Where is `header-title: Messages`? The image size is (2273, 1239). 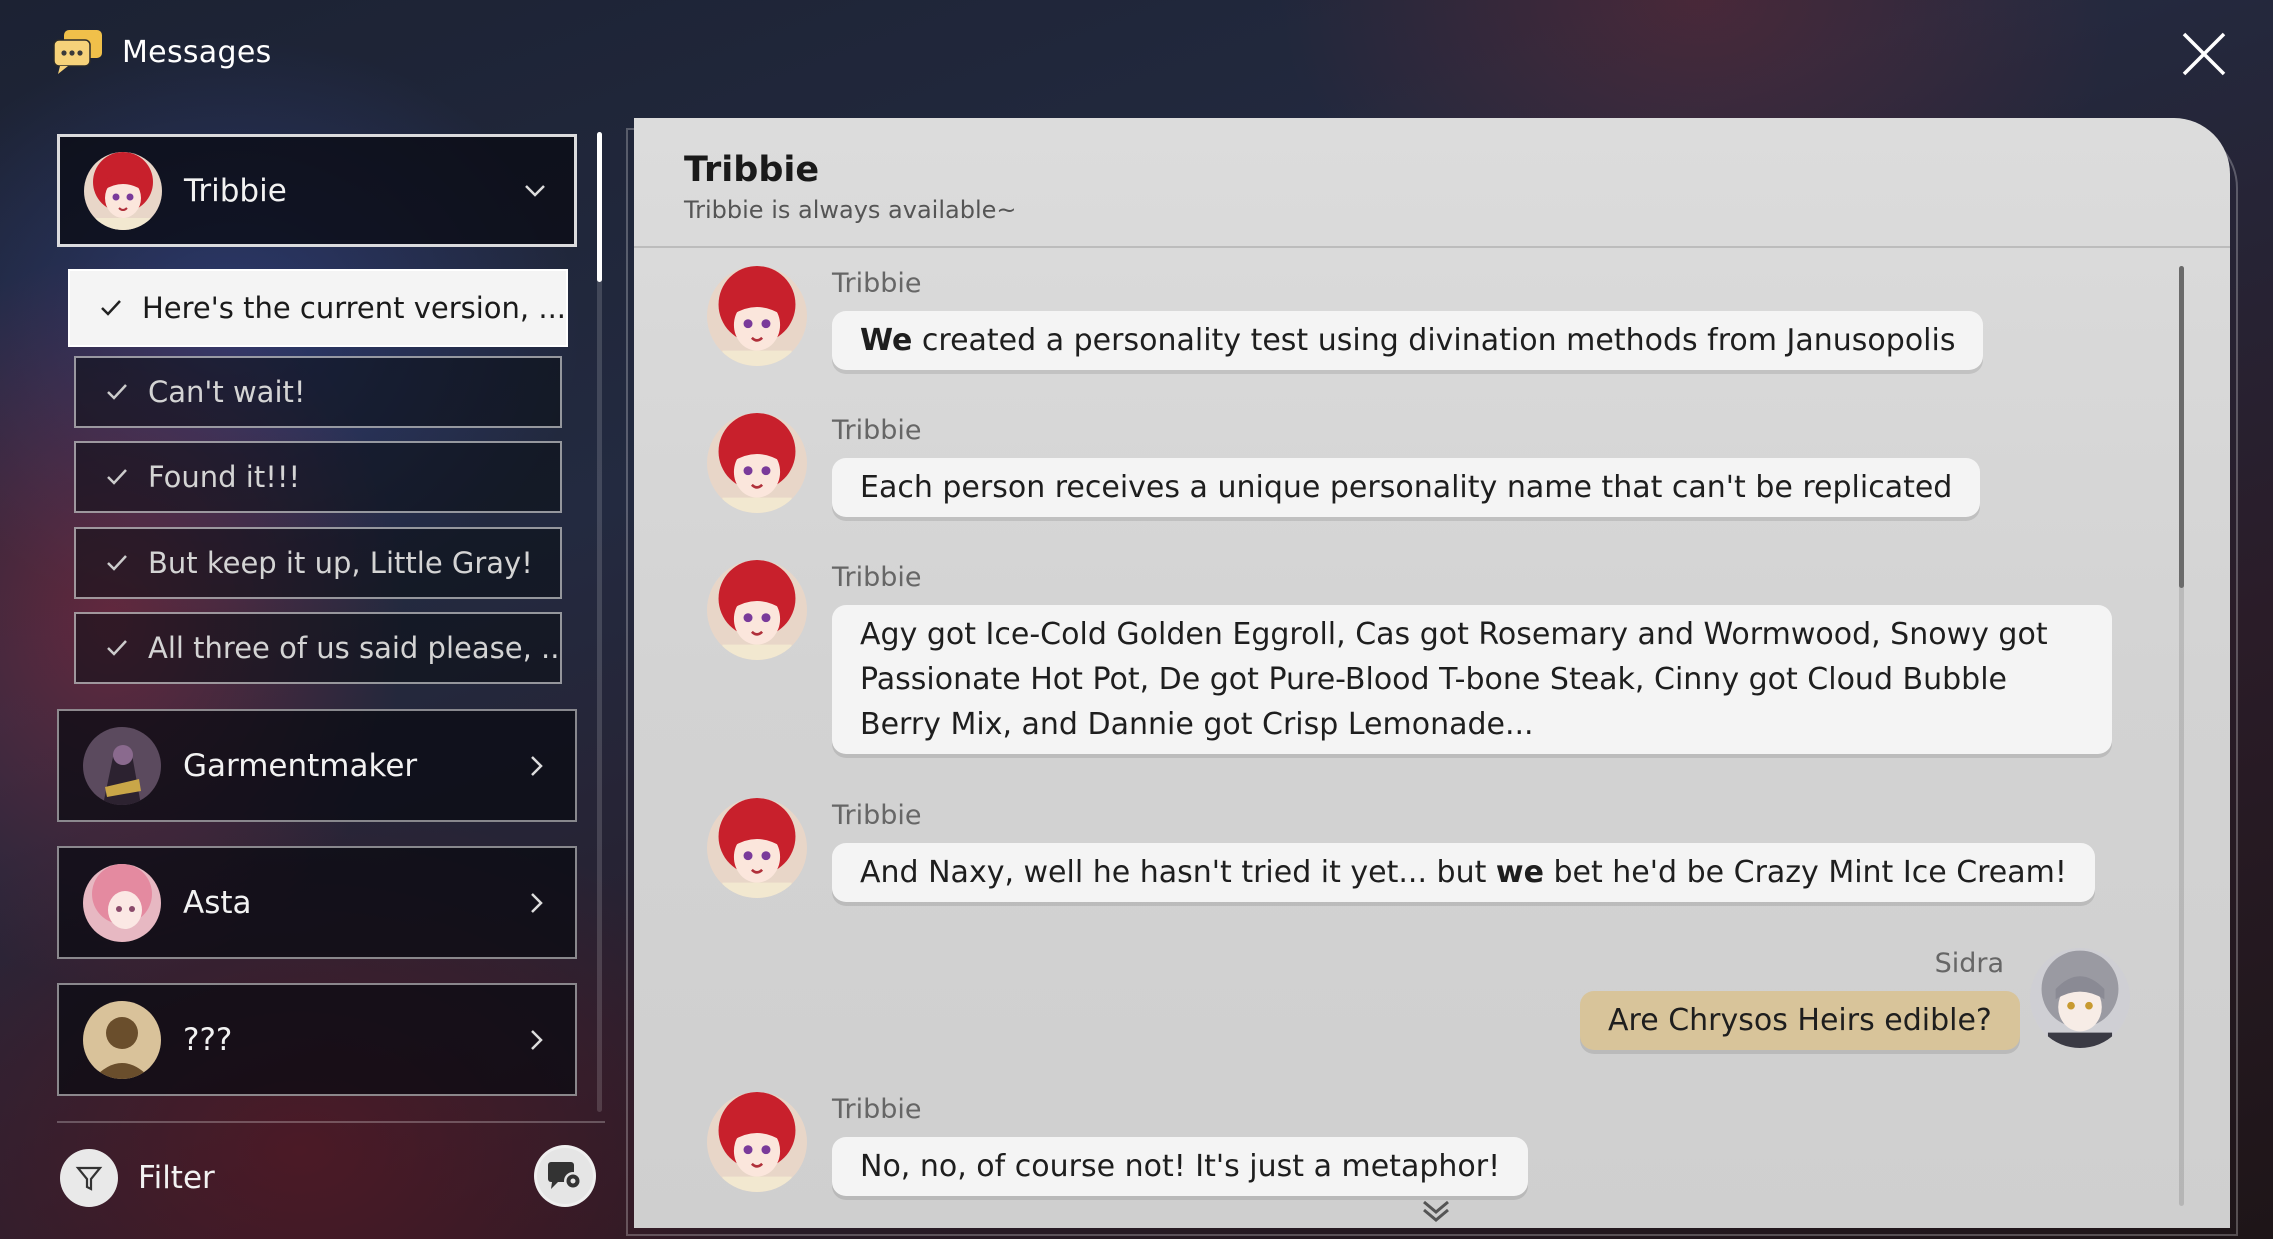 header-title: Messages is located at coordinates (197, 52).